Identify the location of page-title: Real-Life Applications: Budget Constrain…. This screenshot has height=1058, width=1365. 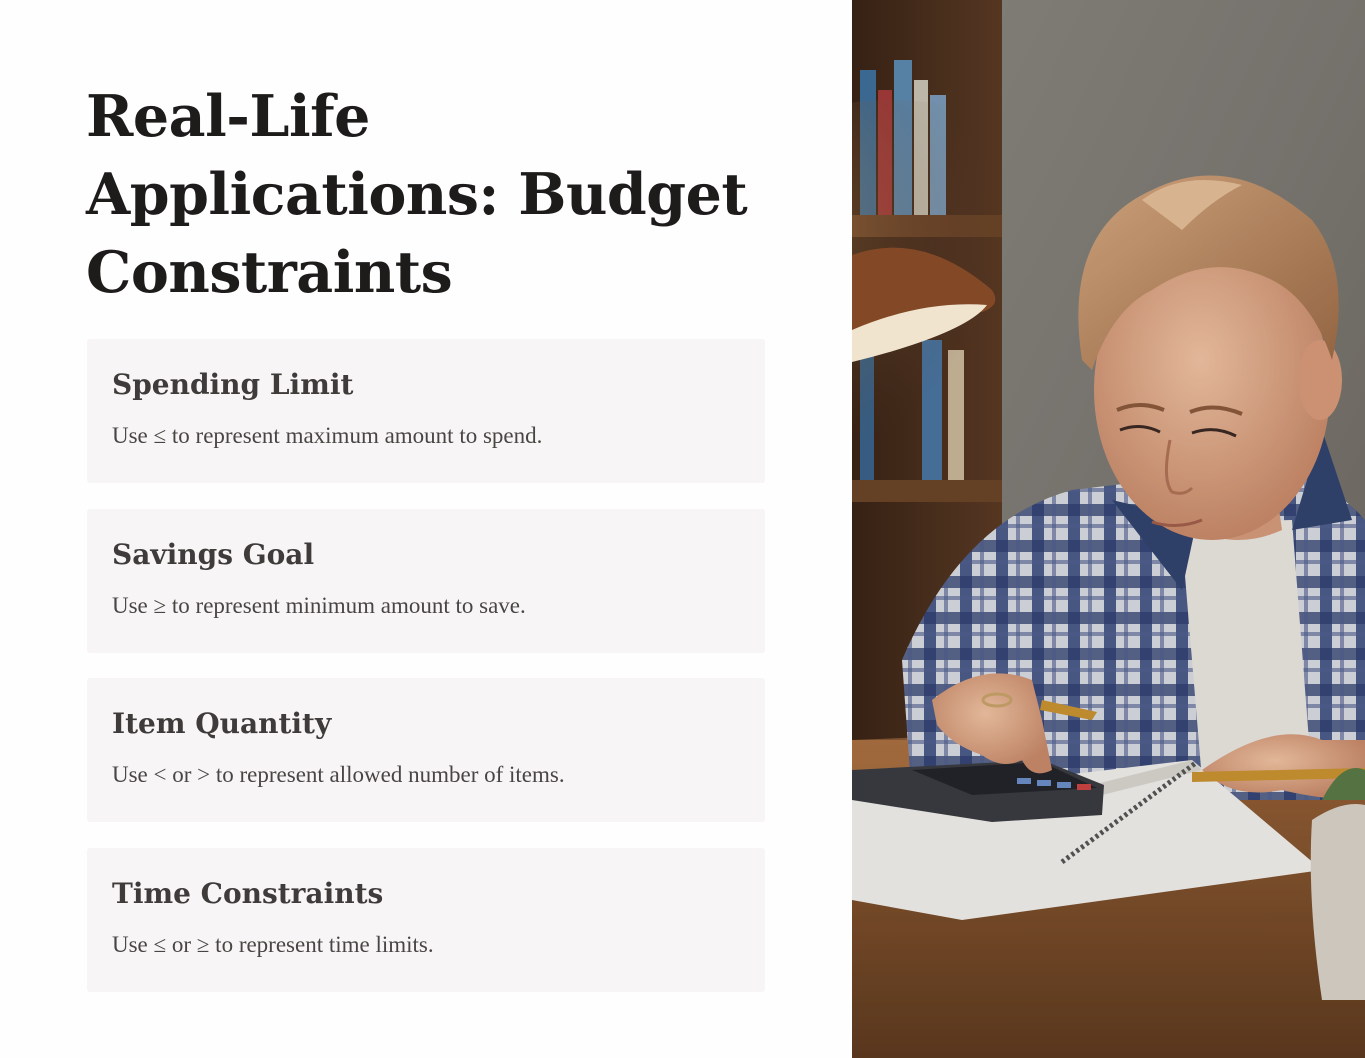
(417, 194).